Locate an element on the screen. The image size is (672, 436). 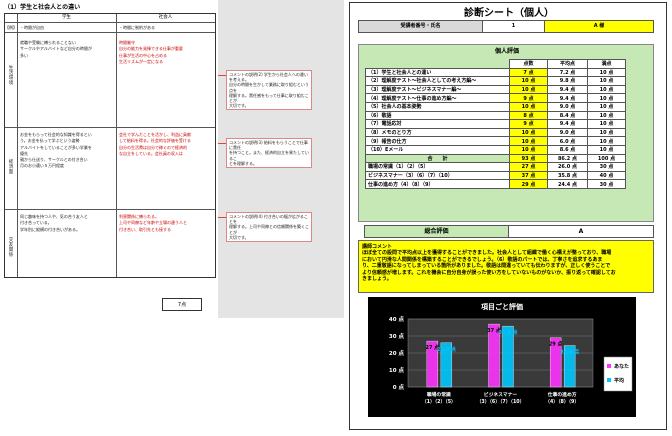
table-row: （3）理解度テスト～ビジネスマナー編～ 10 点 9.4 点 10 点 is located at coordinates (495, 89).